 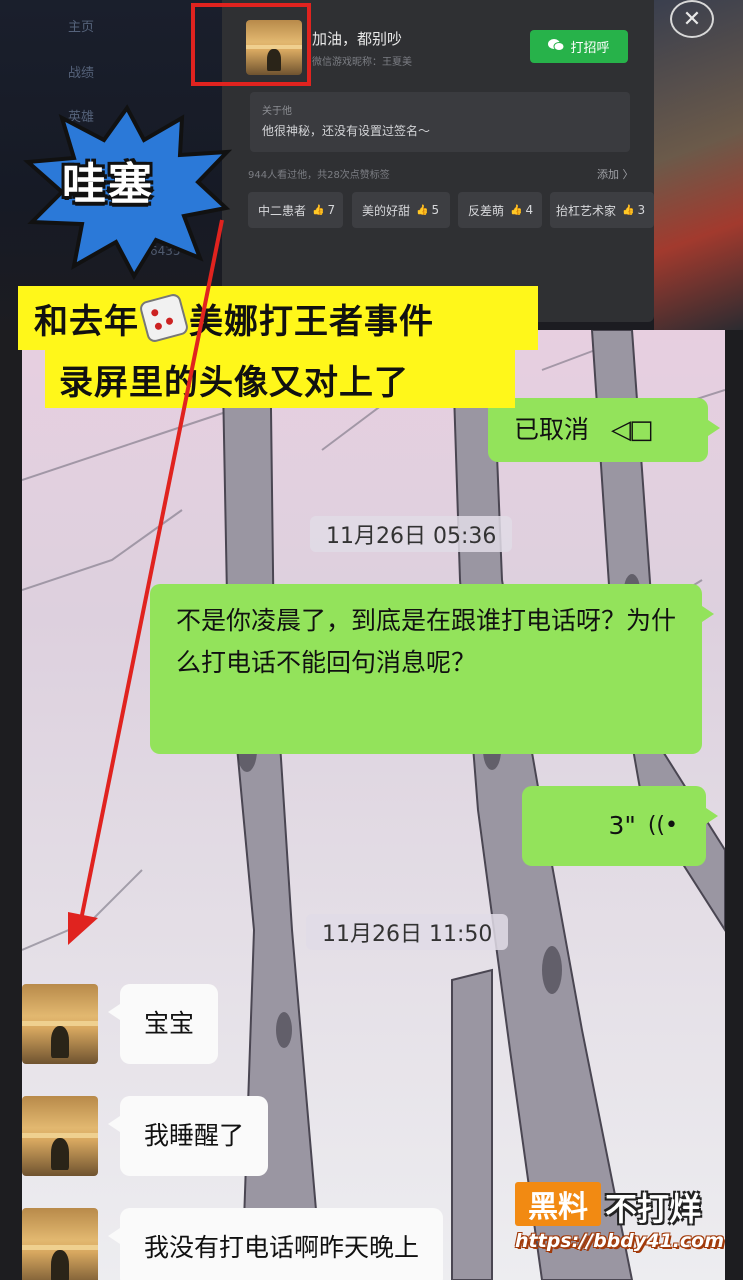 I want to click on about-section: 关于他 他很神秘，还没有设置过签名～, so click(x=440, y=122).